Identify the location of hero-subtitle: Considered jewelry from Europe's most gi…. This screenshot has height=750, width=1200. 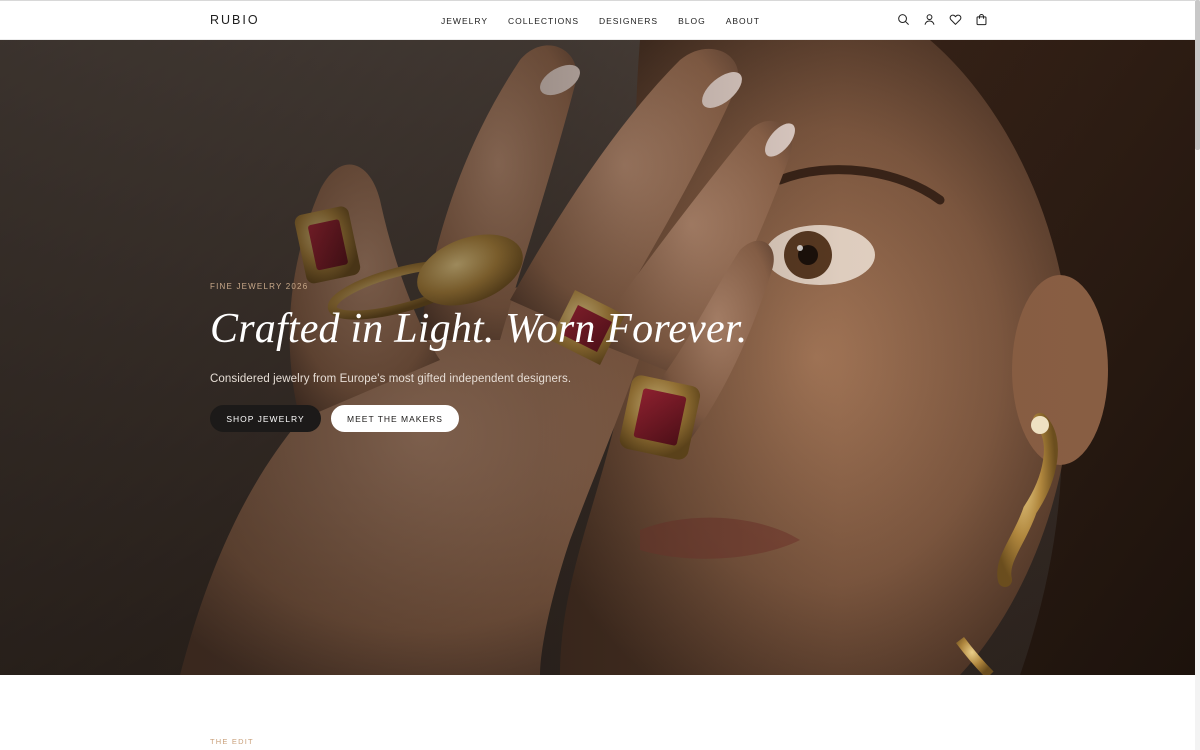
(391, 379).